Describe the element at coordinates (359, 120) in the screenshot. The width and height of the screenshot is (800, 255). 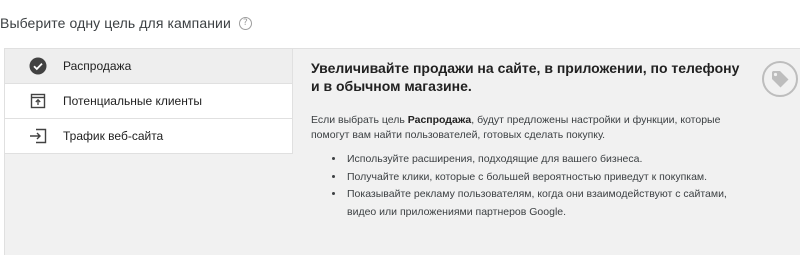
I see `description-prefix: Если выбрать цель` at that location.